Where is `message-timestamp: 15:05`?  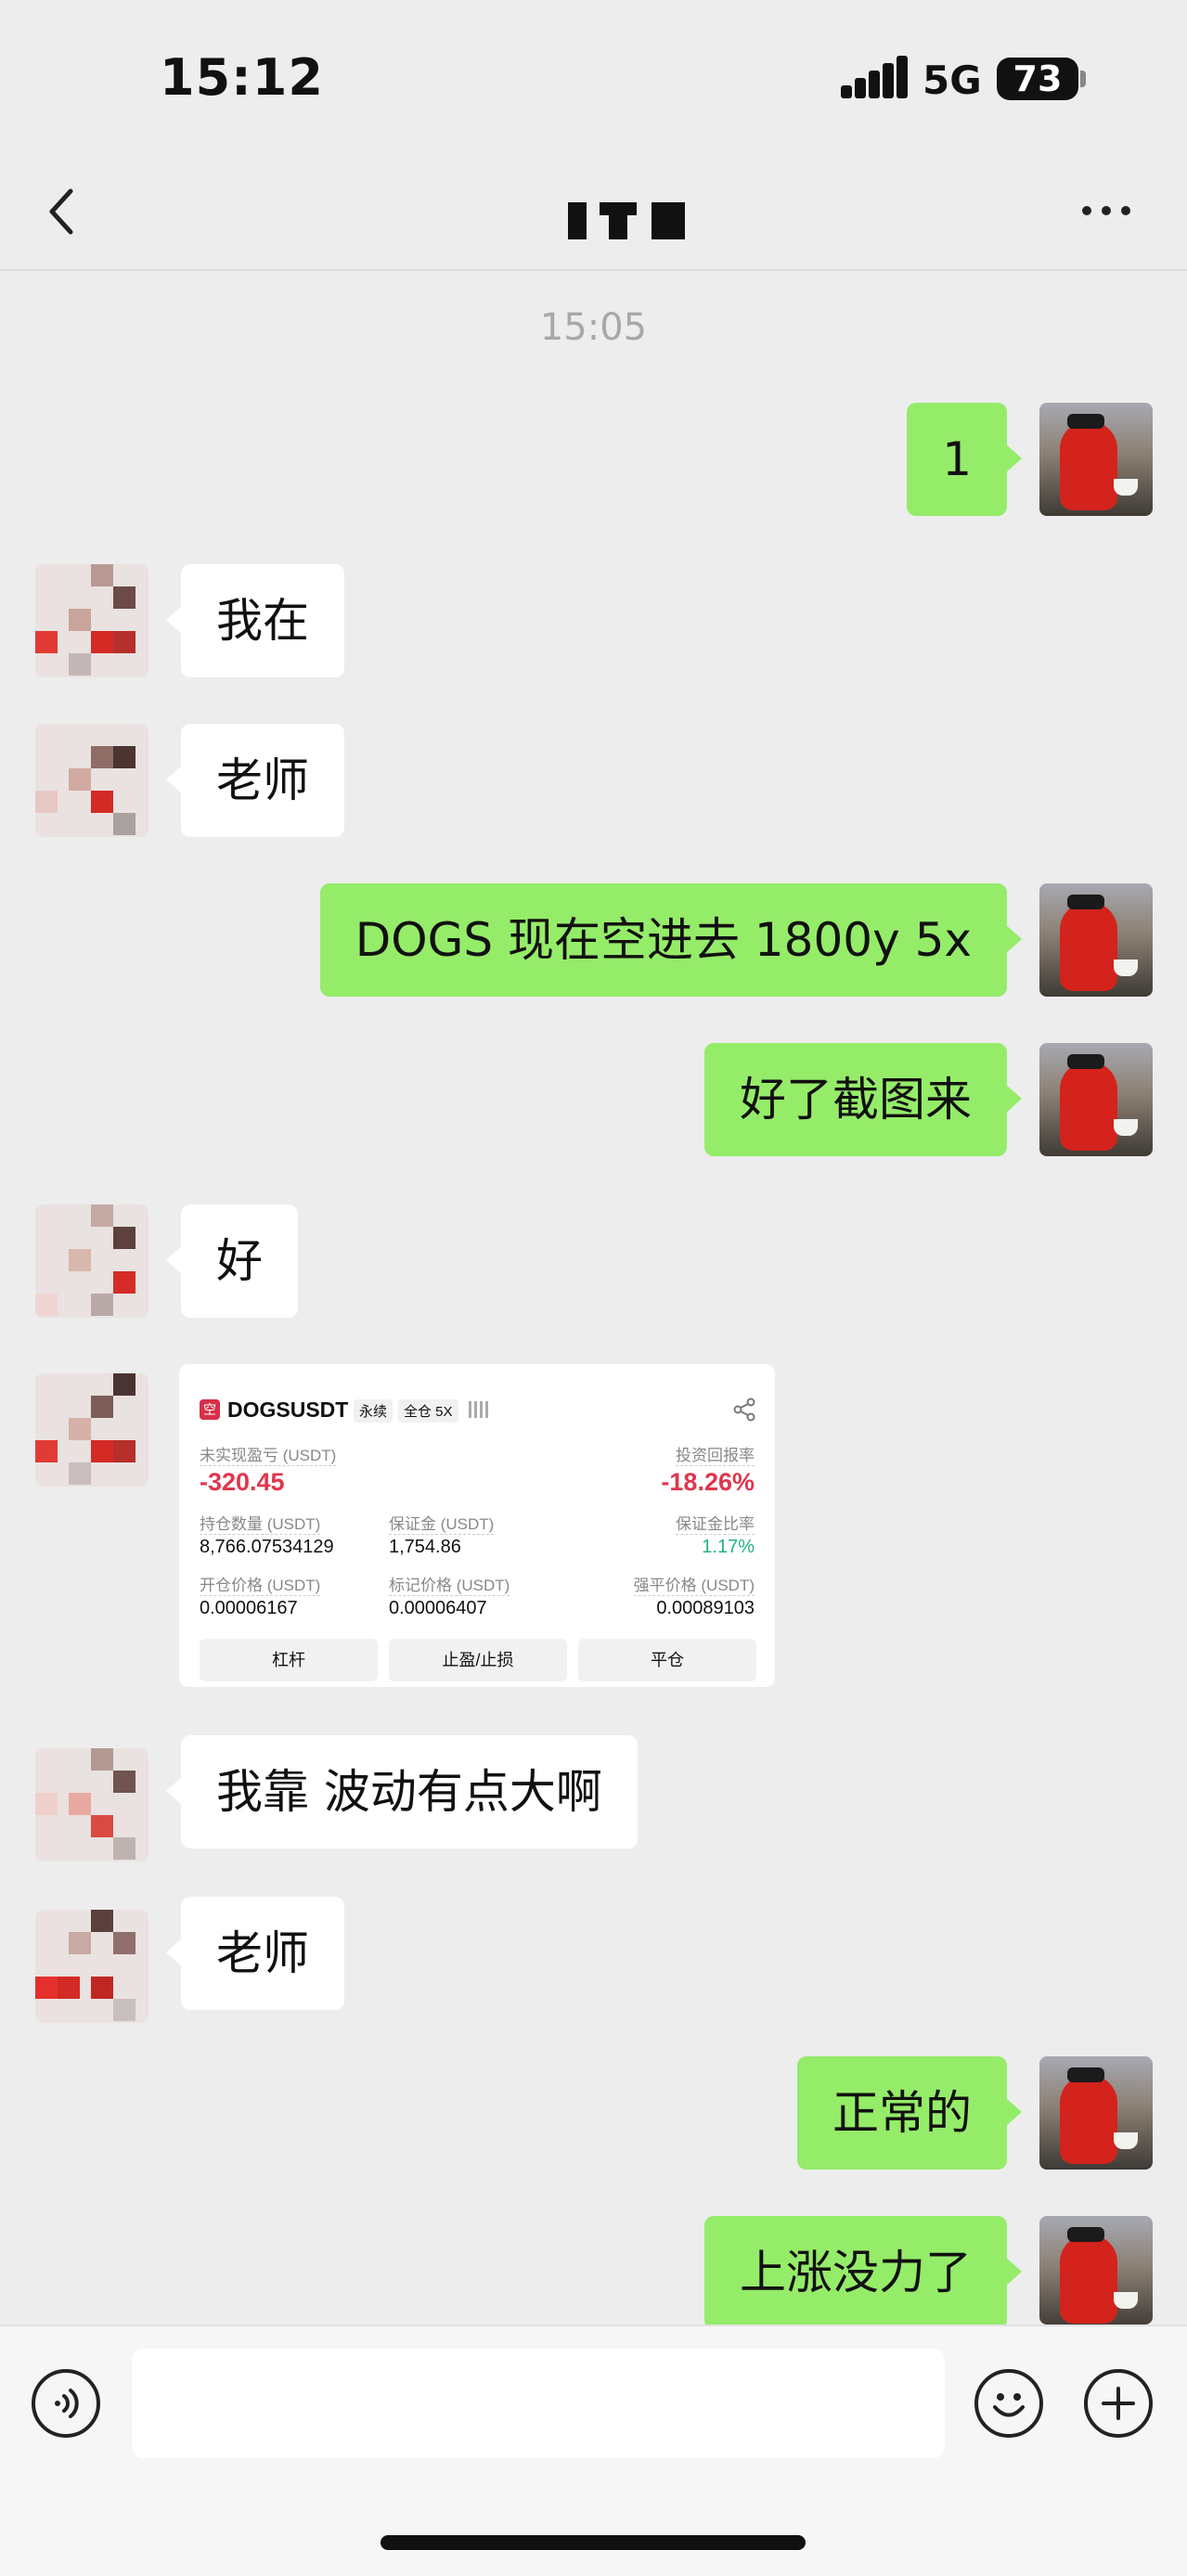 message-timestamp: 15:05 is located at coordinates (593, 327).